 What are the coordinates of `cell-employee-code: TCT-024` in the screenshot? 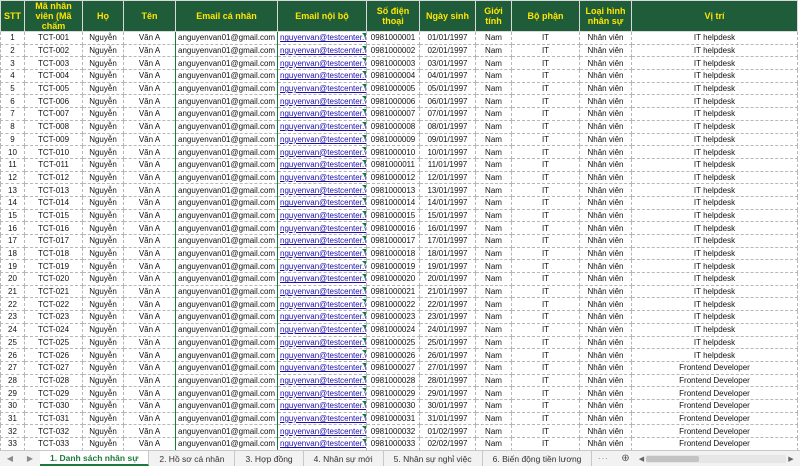 It's located at (53, 329).